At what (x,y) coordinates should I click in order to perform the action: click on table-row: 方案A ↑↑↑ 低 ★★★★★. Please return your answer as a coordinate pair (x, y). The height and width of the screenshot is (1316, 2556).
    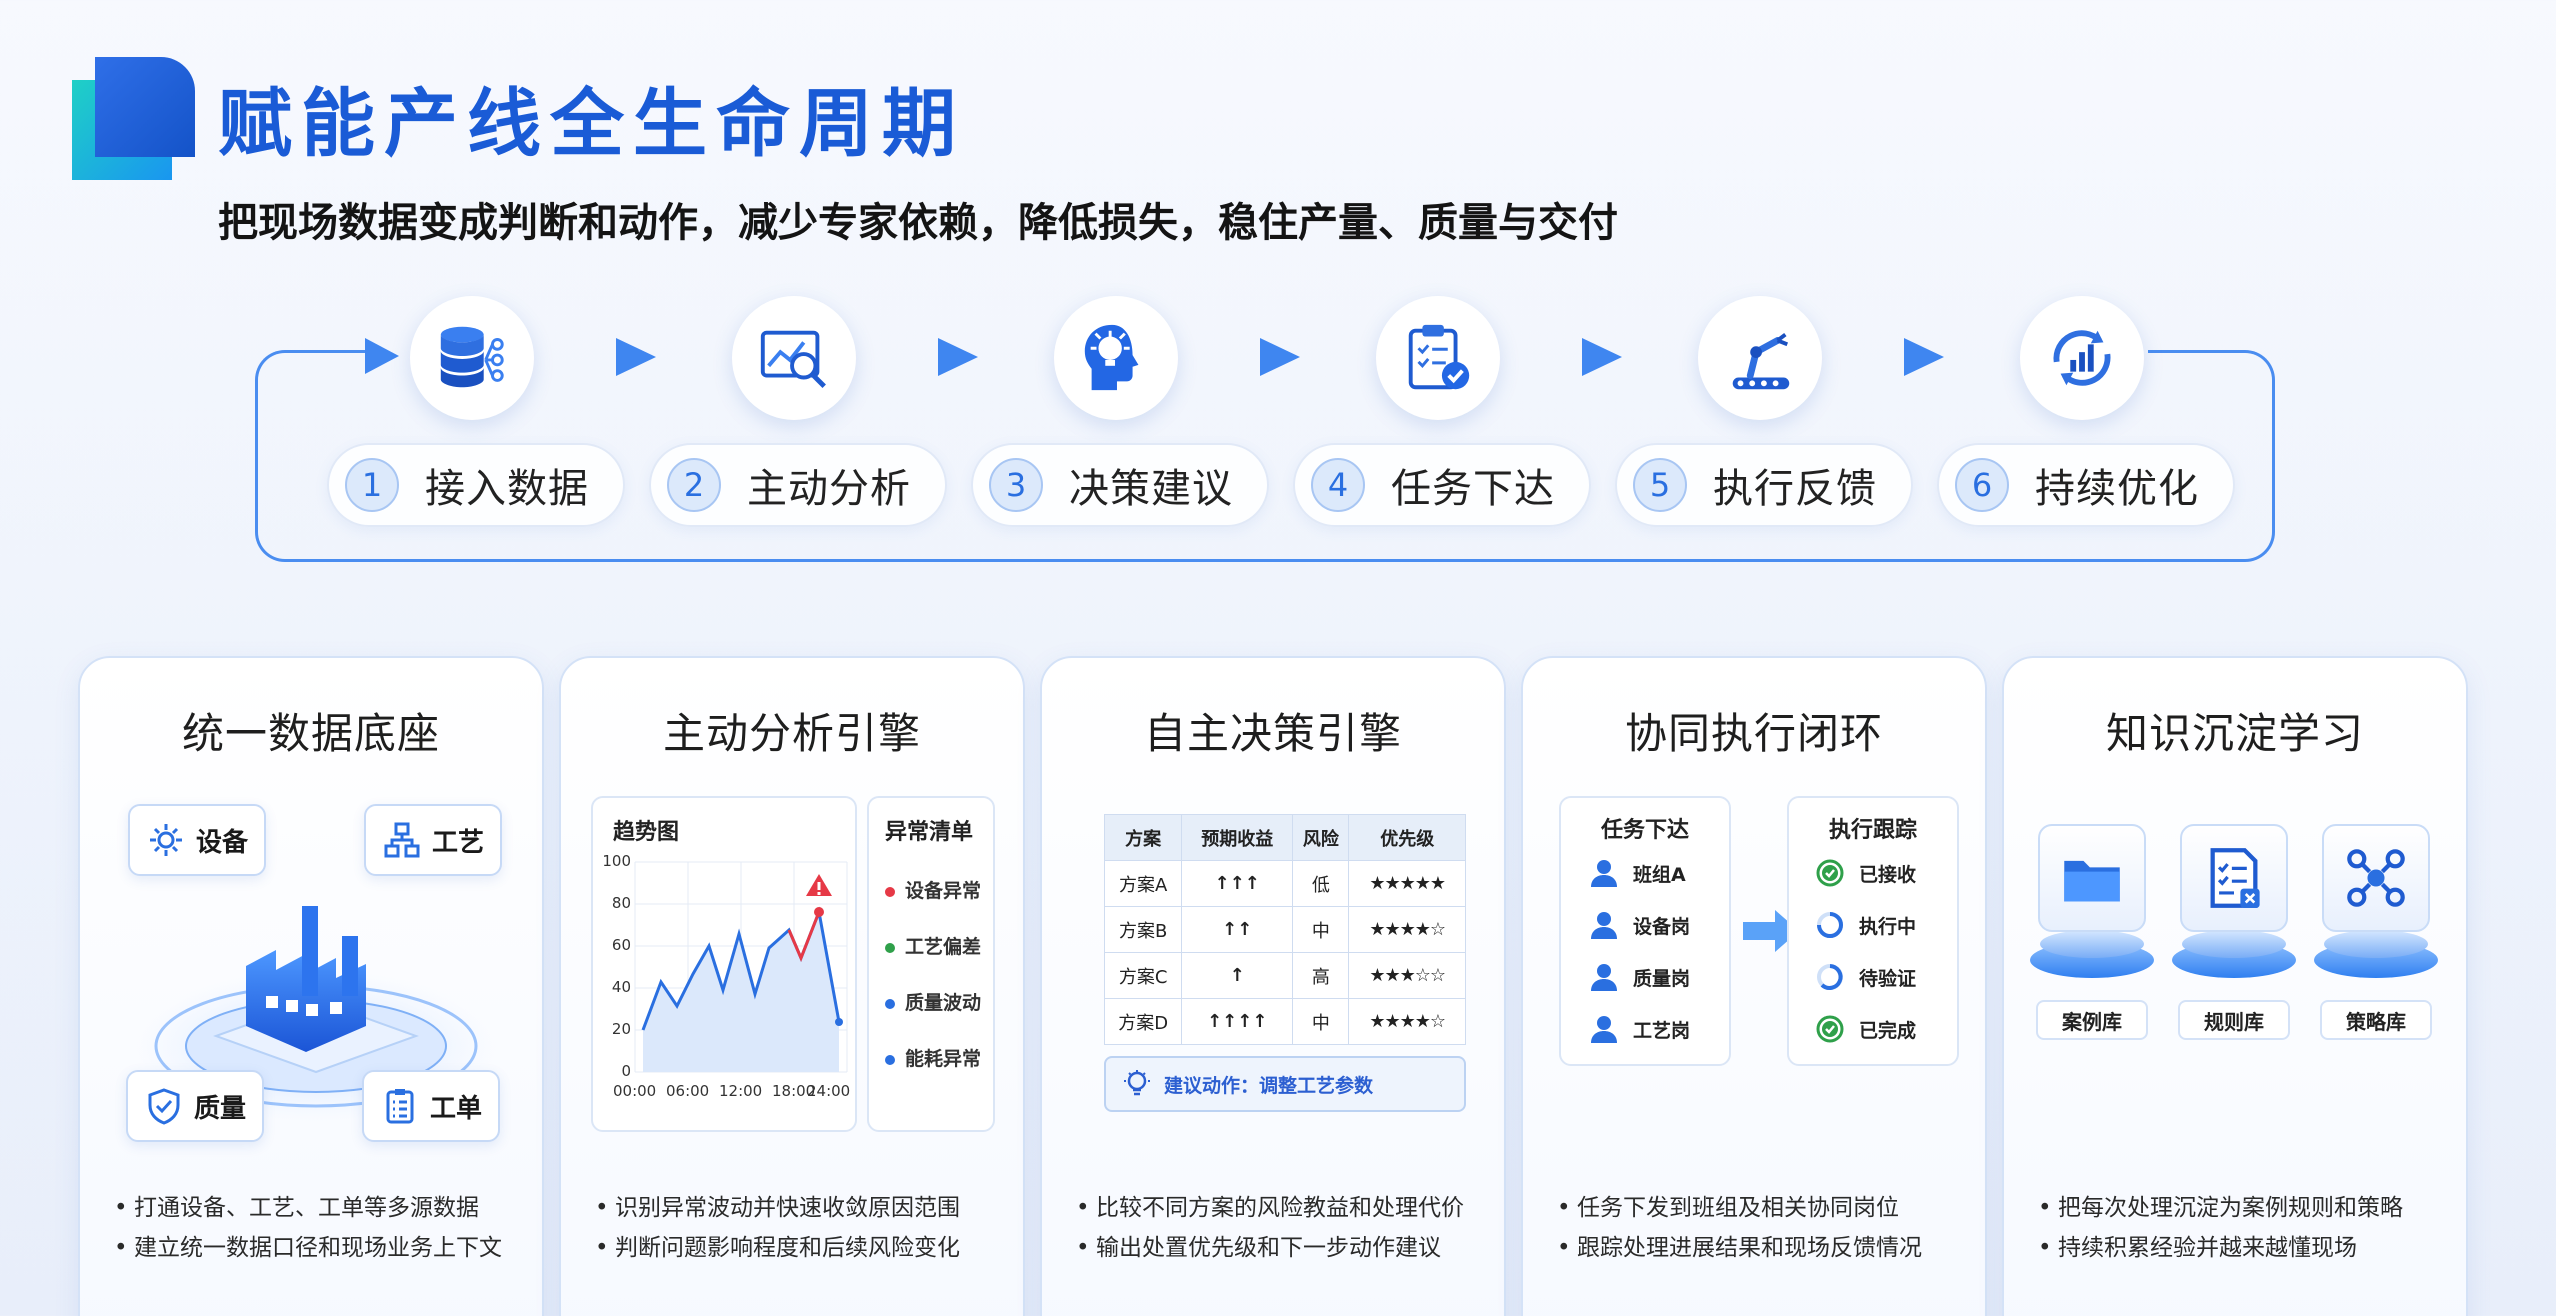
    Looking at the image, I should click on (1284, 883).